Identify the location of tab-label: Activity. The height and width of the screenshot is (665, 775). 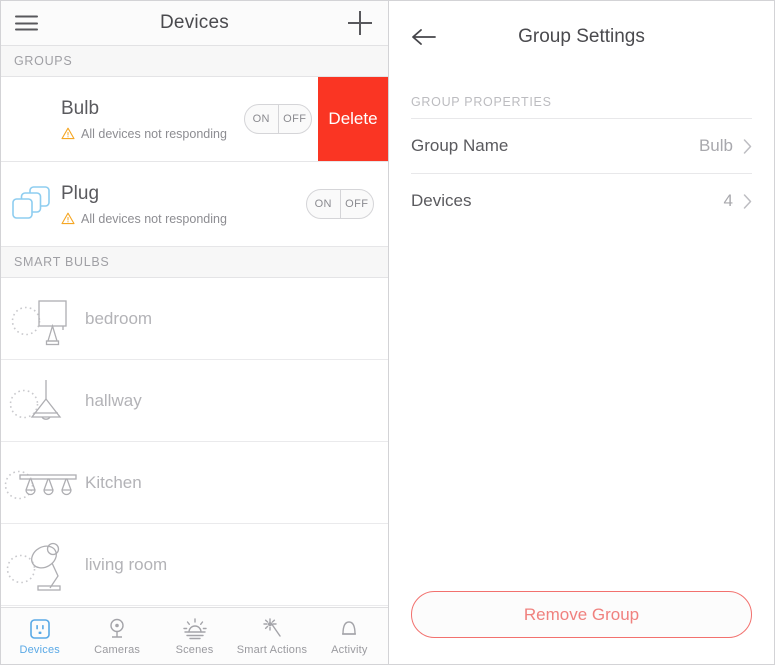
(349, 649).